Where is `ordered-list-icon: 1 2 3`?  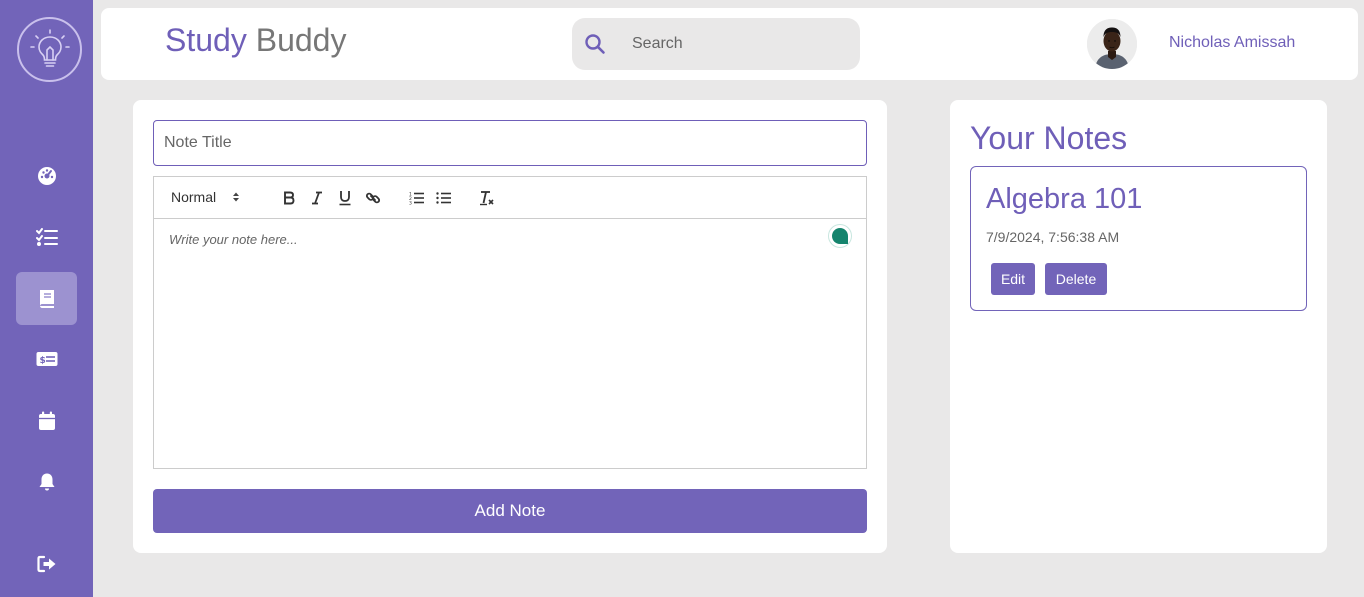 ordered-list-icon: 1 2 3 is located at coordinates (416, 199).